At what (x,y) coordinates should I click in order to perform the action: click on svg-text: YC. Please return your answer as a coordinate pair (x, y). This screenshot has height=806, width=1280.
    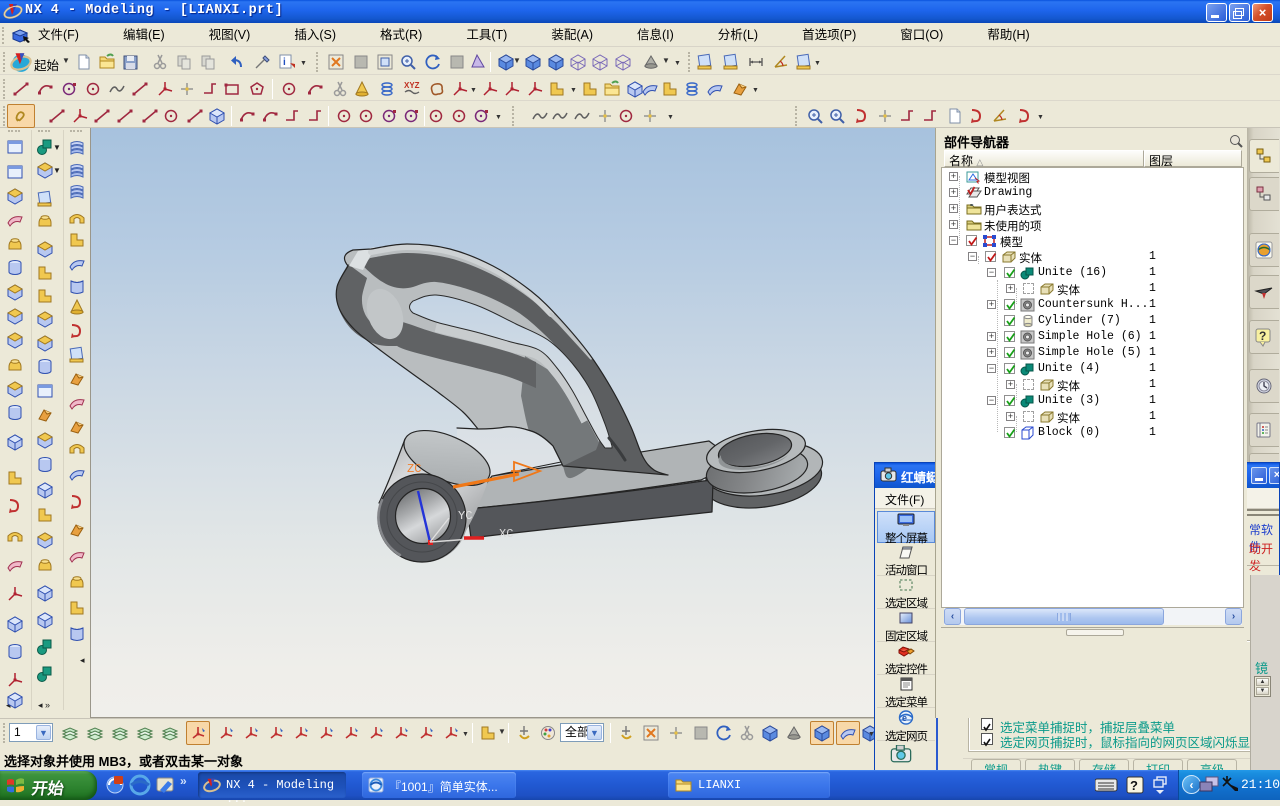
    Looking at the image, I should click on (465, 516).